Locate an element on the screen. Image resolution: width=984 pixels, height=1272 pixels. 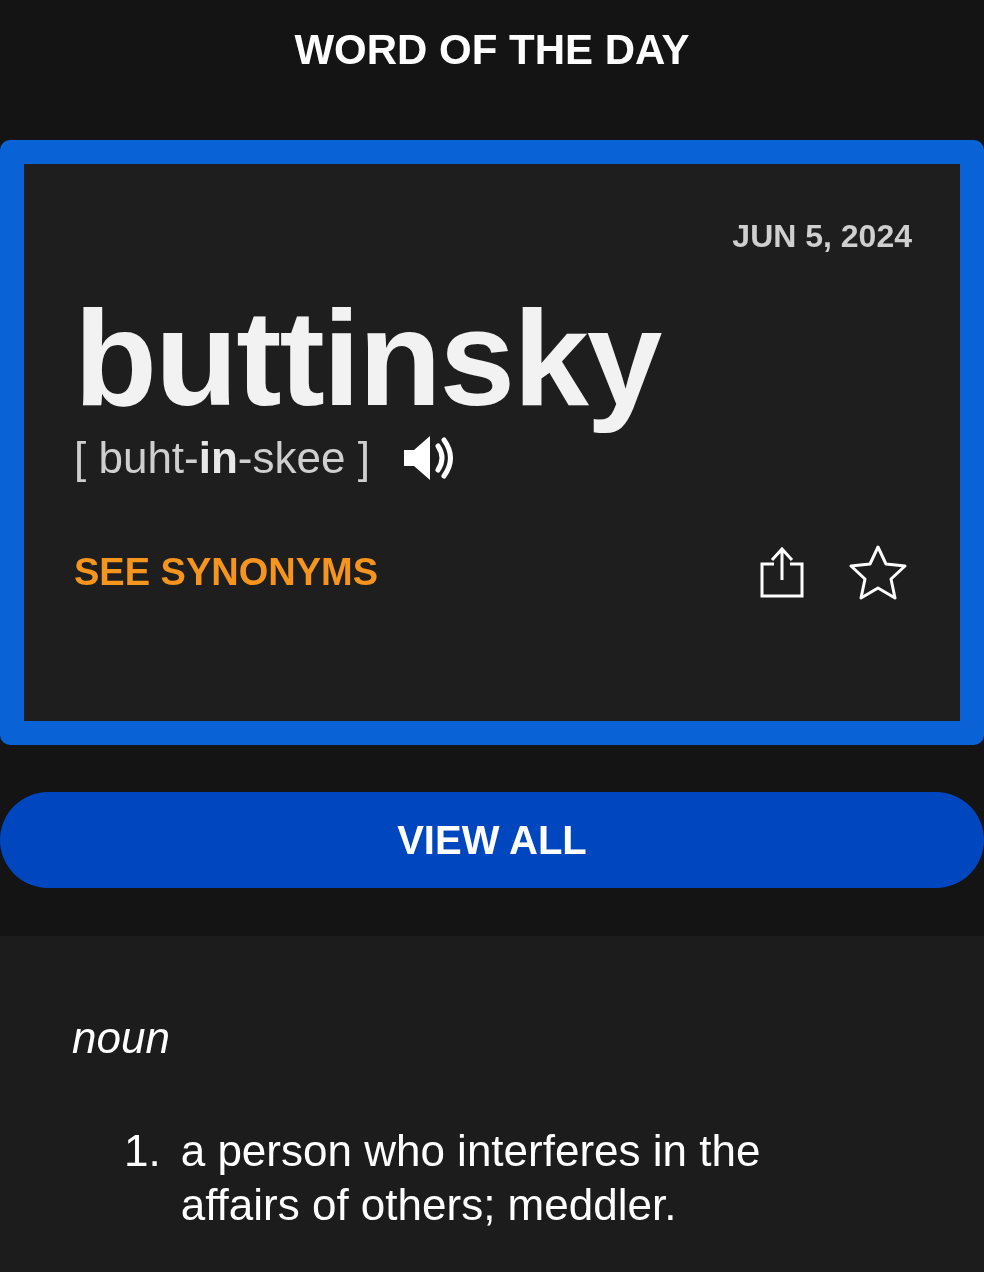
page-title: WORD OF THE DAY is located at coordinates (492, 50).